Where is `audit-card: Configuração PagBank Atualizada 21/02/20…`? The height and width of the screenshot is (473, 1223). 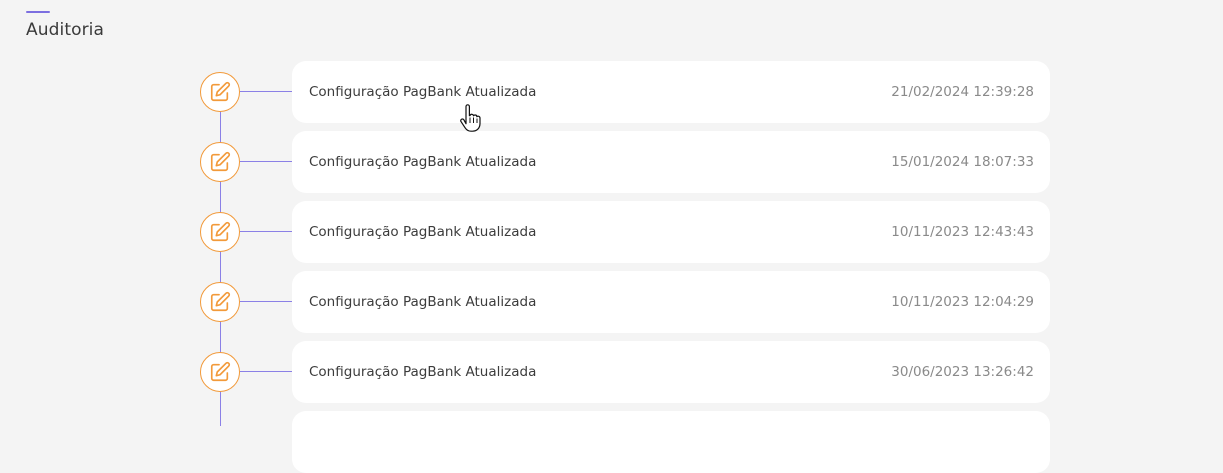
audit-card: Configuração PagBank Atualizada 21/02/20… is located at coordinates (671, 92).